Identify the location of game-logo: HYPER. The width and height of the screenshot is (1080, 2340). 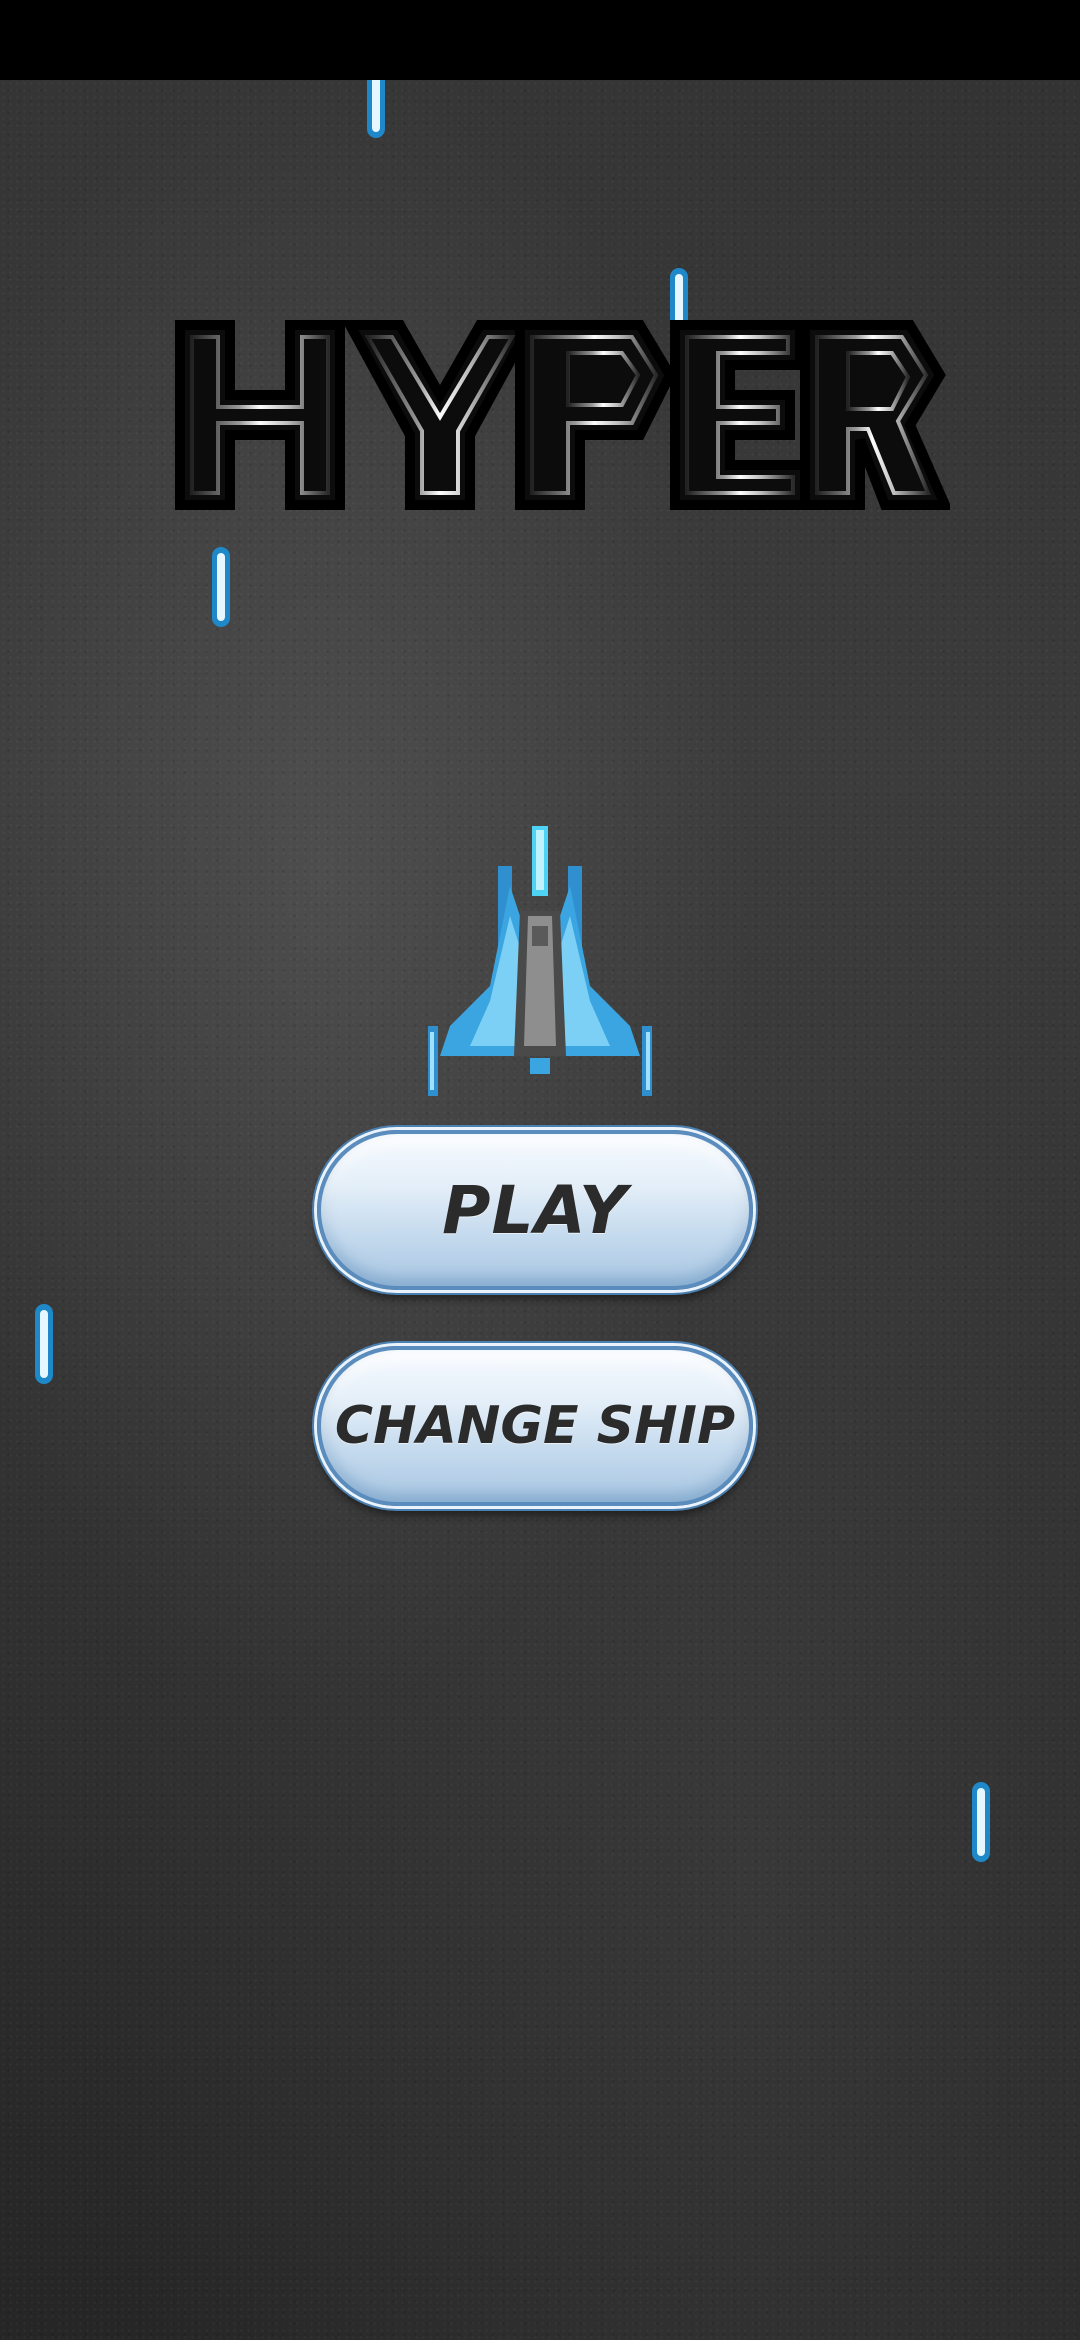
(561, 420).